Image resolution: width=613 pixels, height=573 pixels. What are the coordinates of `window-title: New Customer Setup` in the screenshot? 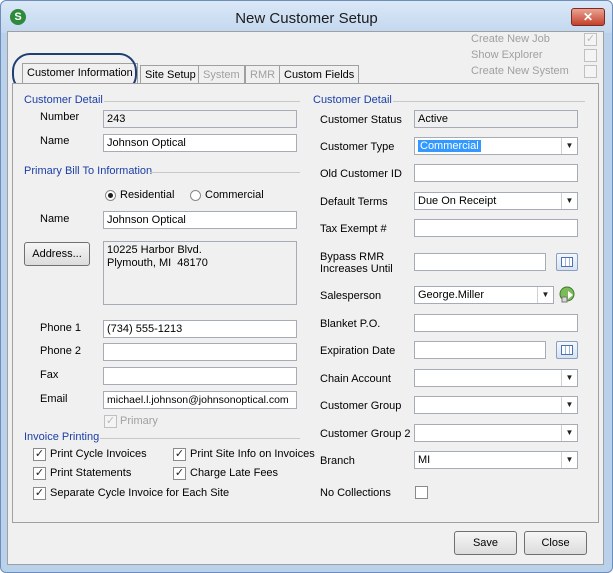 It's located at (306, 18).